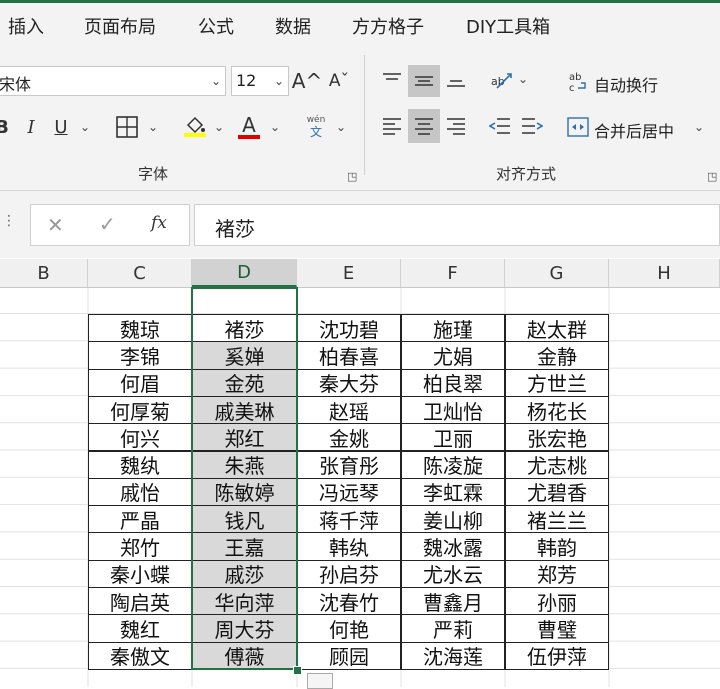  What do you see at coordinates (500, 126) in the screenshot?
I see `decrease-indent-button` at bounding box center [500, 126].